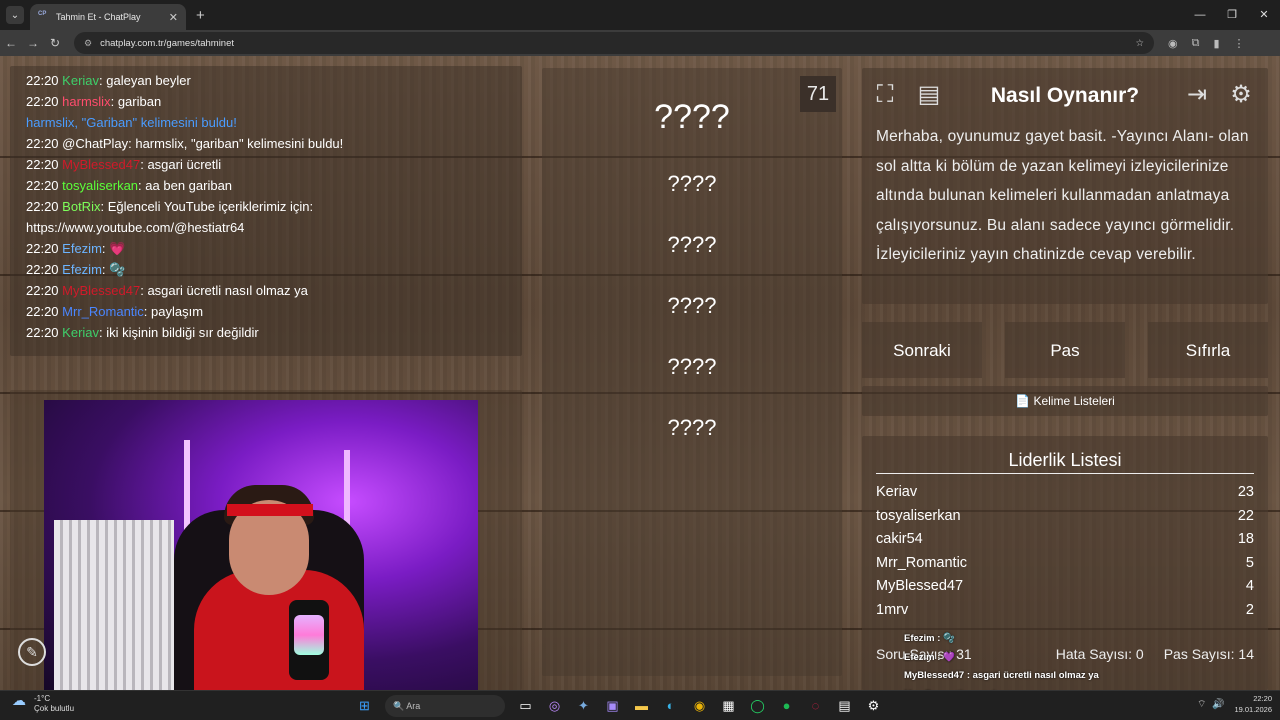  What do you see at coordinates (33, 43) in the screenshot?
I see `forward-button: →` at bounding box center [33, 43].